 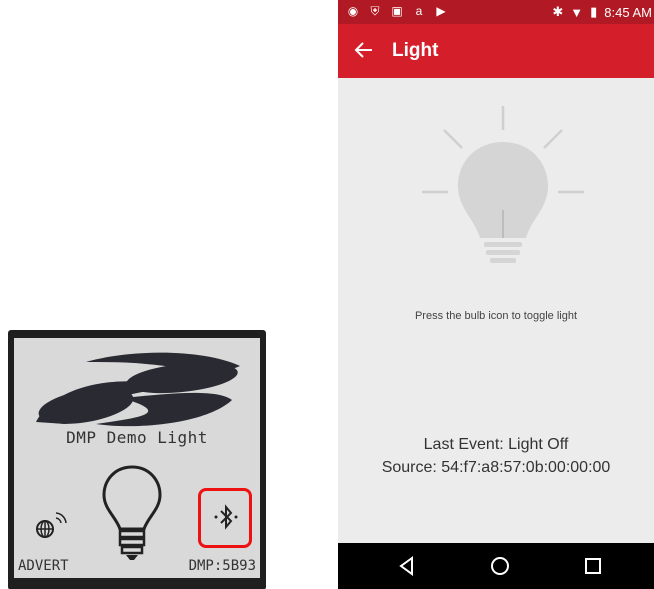 What do you see at coordinates (375, 11) in the screenshot?
I see `shield-icon: ⛨` at bounding box center [375, 11].